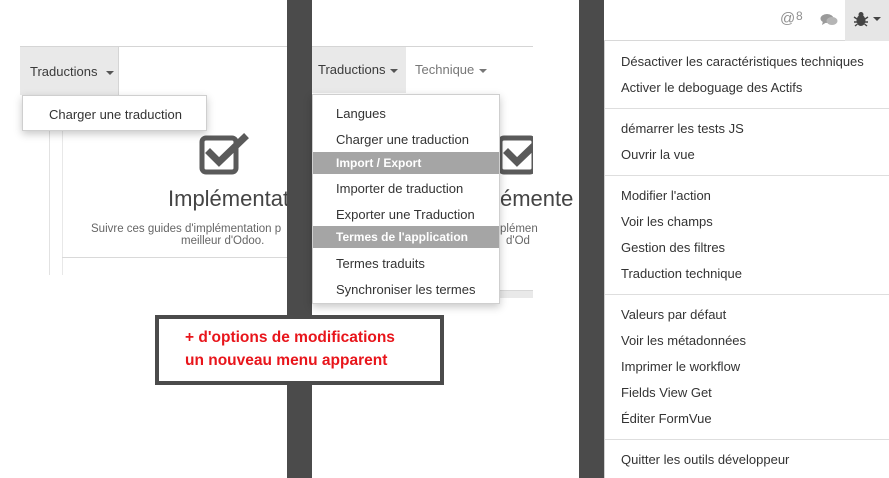  I want to click on menu-item-gestion-filtres: Gestion des filtres, so click(673, 247).